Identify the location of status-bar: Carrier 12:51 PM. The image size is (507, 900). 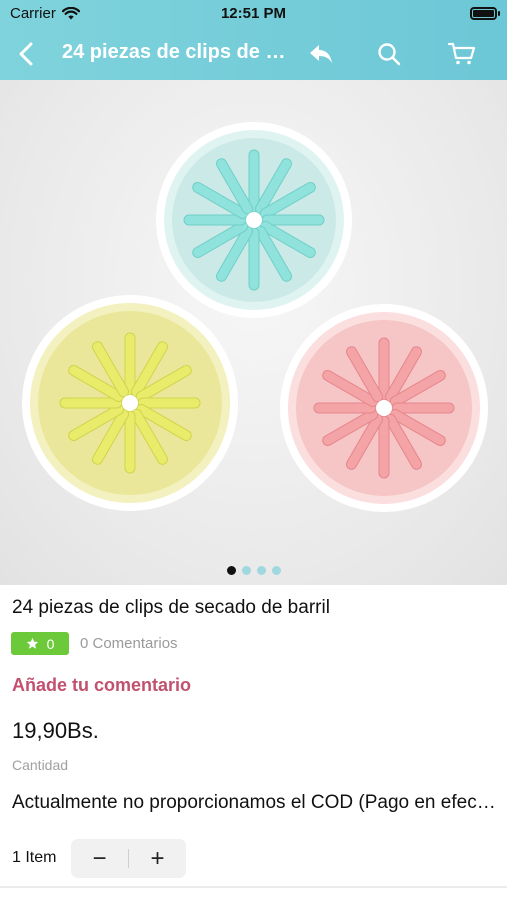
(253, 14).